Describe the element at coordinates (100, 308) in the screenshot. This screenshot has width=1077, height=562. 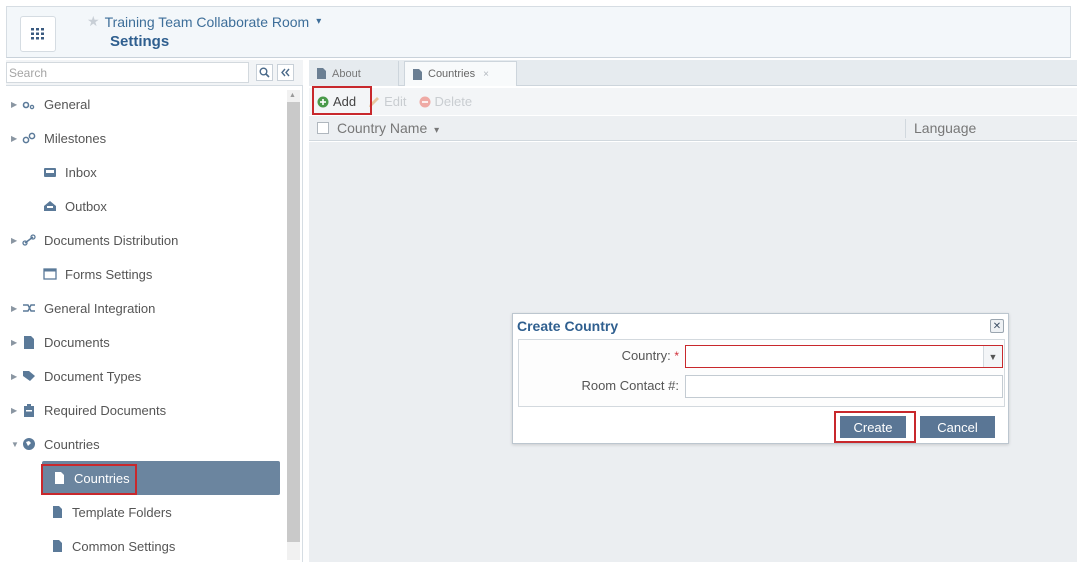
I see `sidebar-item-label: General Integration` at that location.